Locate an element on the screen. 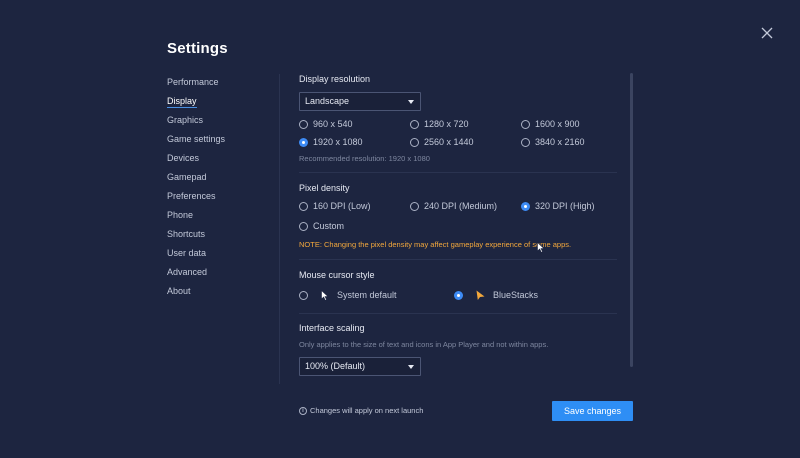 The height and width of the screenshot is (458, 800). close-button is located at coordinates (767, 33).